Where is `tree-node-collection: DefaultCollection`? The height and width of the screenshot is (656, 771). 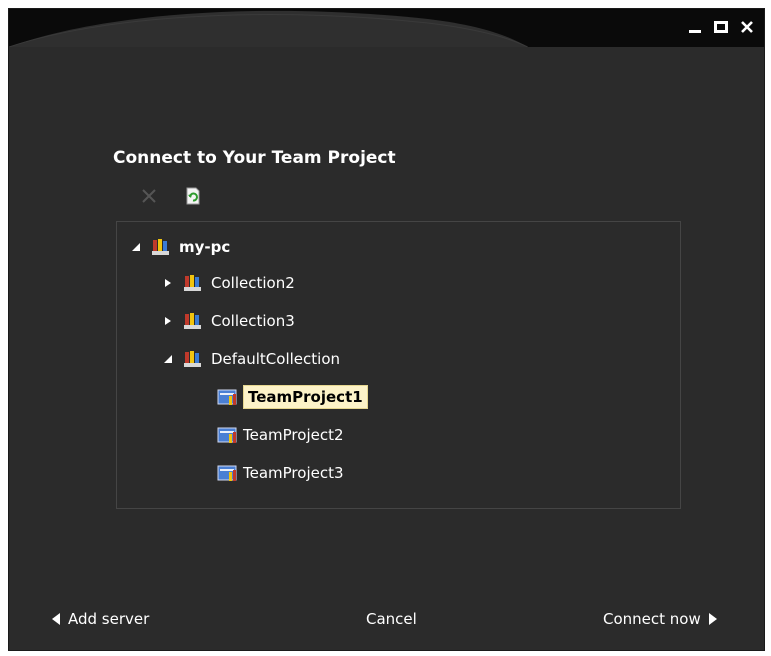
tree-node-collection: DefaultCollection is located at coordinates (249, 359).